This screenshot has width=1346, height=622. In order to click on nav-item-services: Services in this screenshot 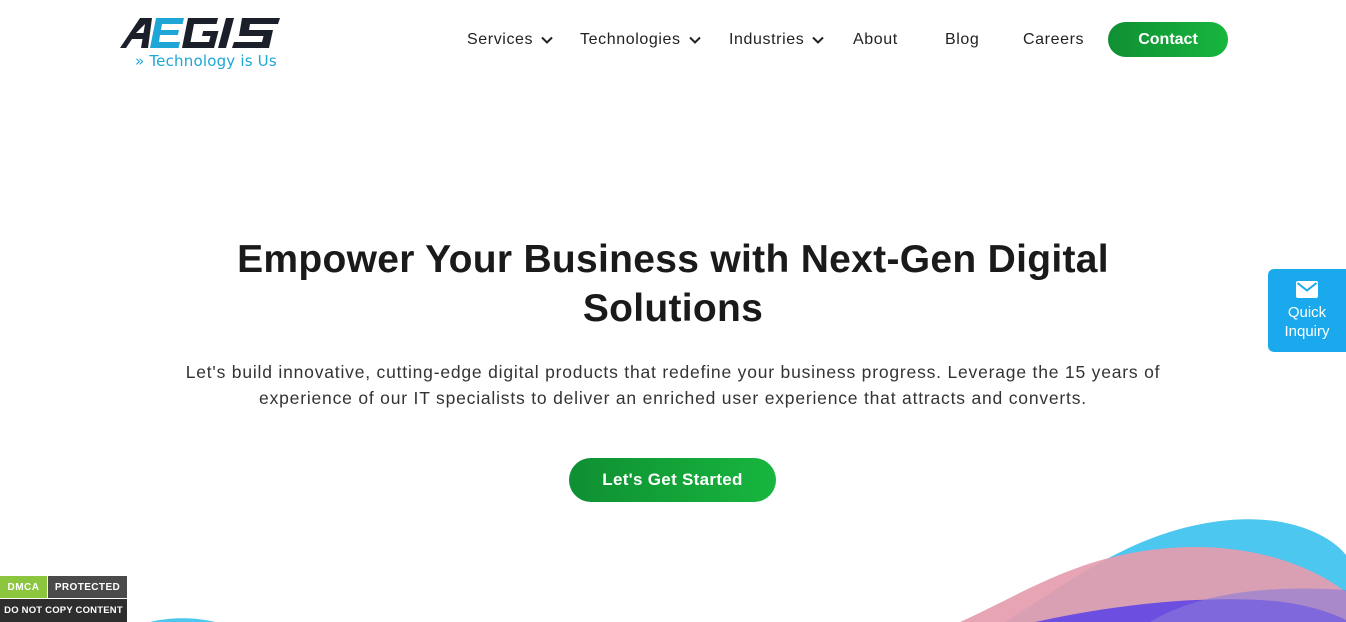, I will do `click(510, 40)`.